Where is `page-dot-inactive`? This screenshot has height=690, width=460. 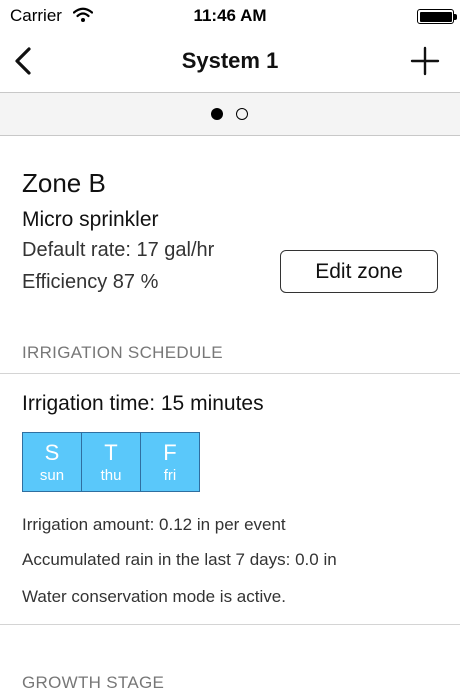
page-dot-inactive is located at coordinates (242, 114).